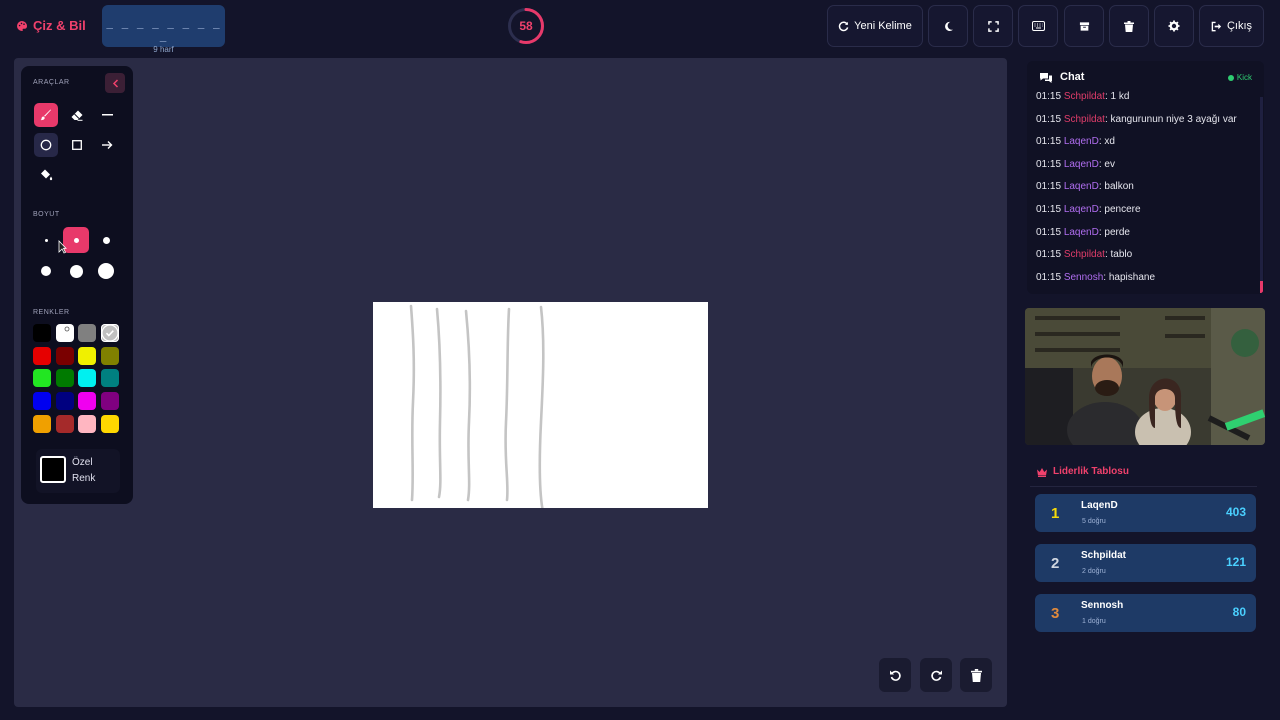 This screenshot has width=1280, height=720. I want to click on chat-message: 01:15 LaqenD: ev, so click(1075, 164).